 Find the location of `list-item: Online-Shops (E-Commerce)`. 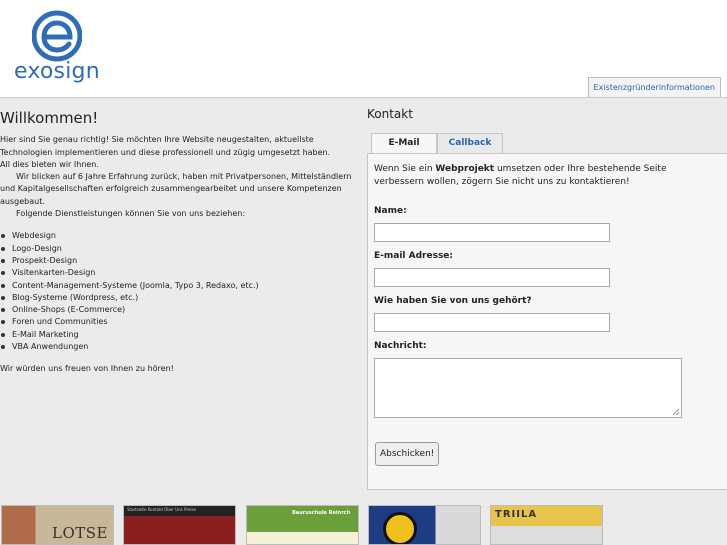

list-item: Online-Shops (E-Commerce) is located at coordinates (179, 310).